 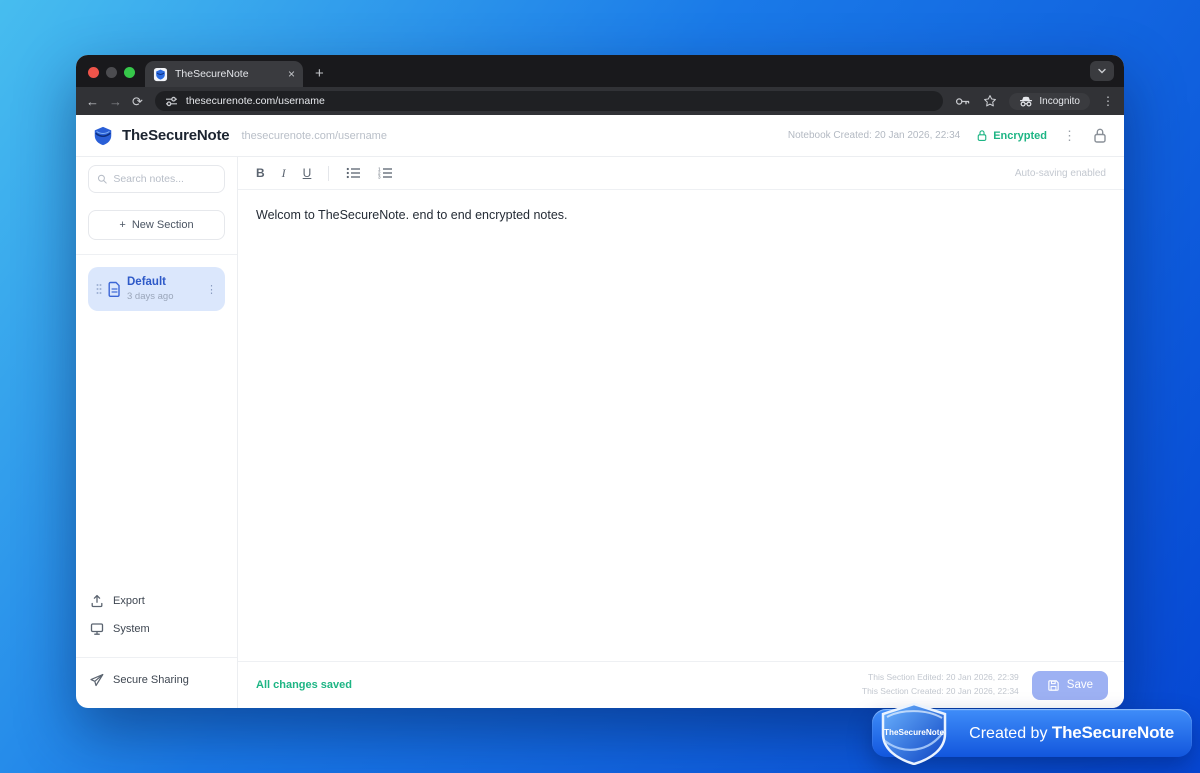 I want to click on incognito-icon, so click(x=1026, y=101).